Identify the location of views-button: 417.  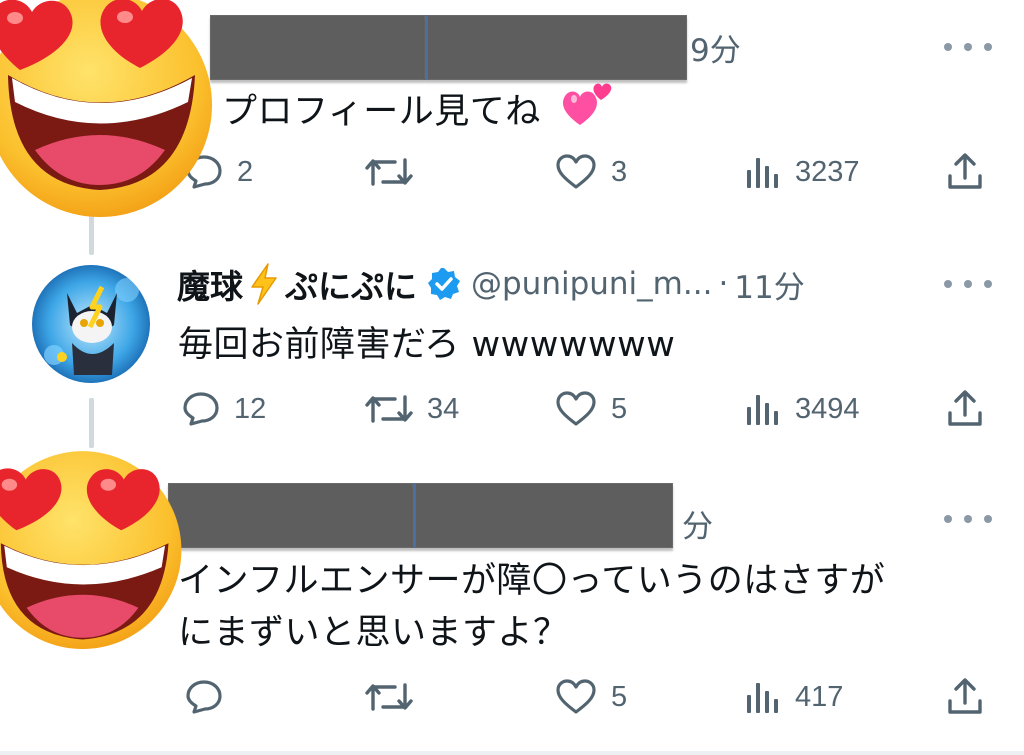
(794, 697).